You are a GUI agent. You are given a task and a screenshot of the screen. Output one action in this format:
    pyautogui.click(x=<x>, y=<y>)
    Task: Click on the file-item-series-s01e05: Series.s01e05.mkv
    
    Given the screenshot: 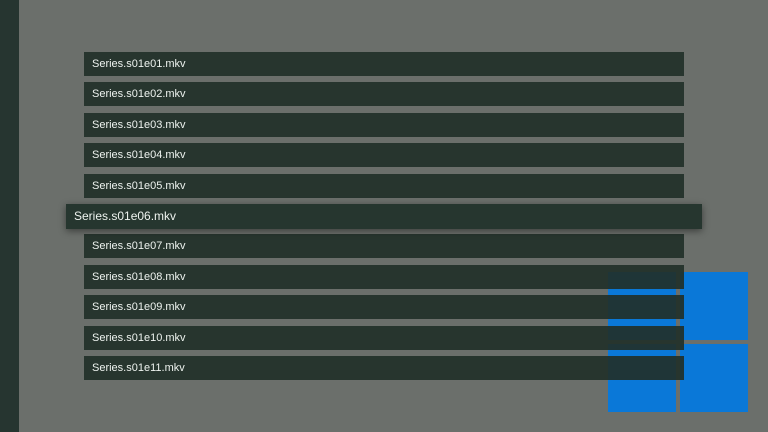 What is the action you would take?
    pyautogui.click(x=384, y=186)
    